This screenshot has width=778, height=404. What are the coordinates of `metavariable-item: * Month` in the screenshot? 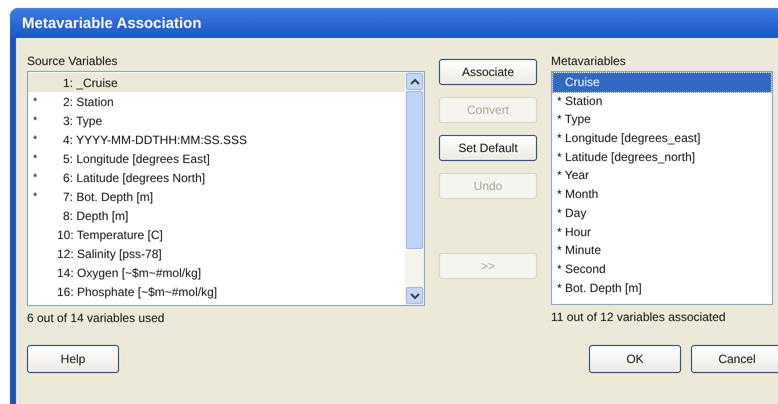 It's located at (662, 194).